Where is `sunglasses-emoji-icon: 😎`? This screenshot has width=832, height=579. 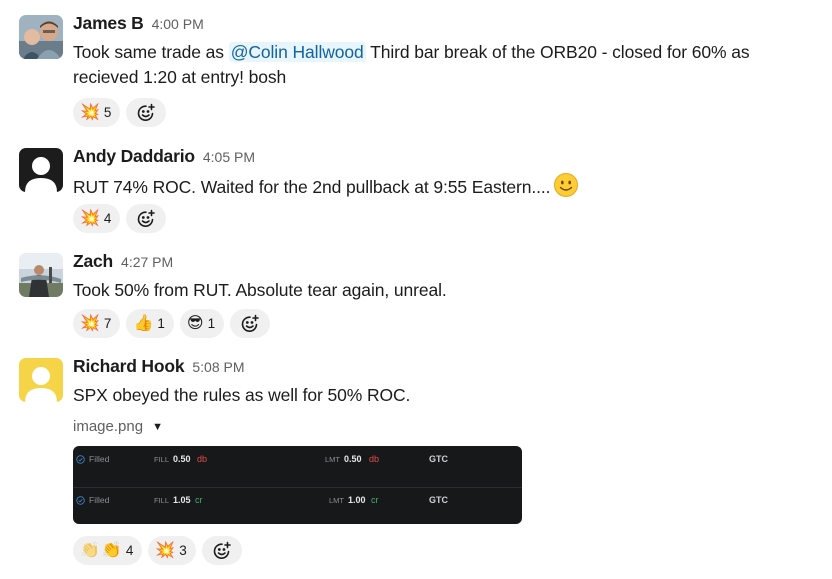
sunglasses-emoji-icon: 😎 is located at coordinates (195, 323).